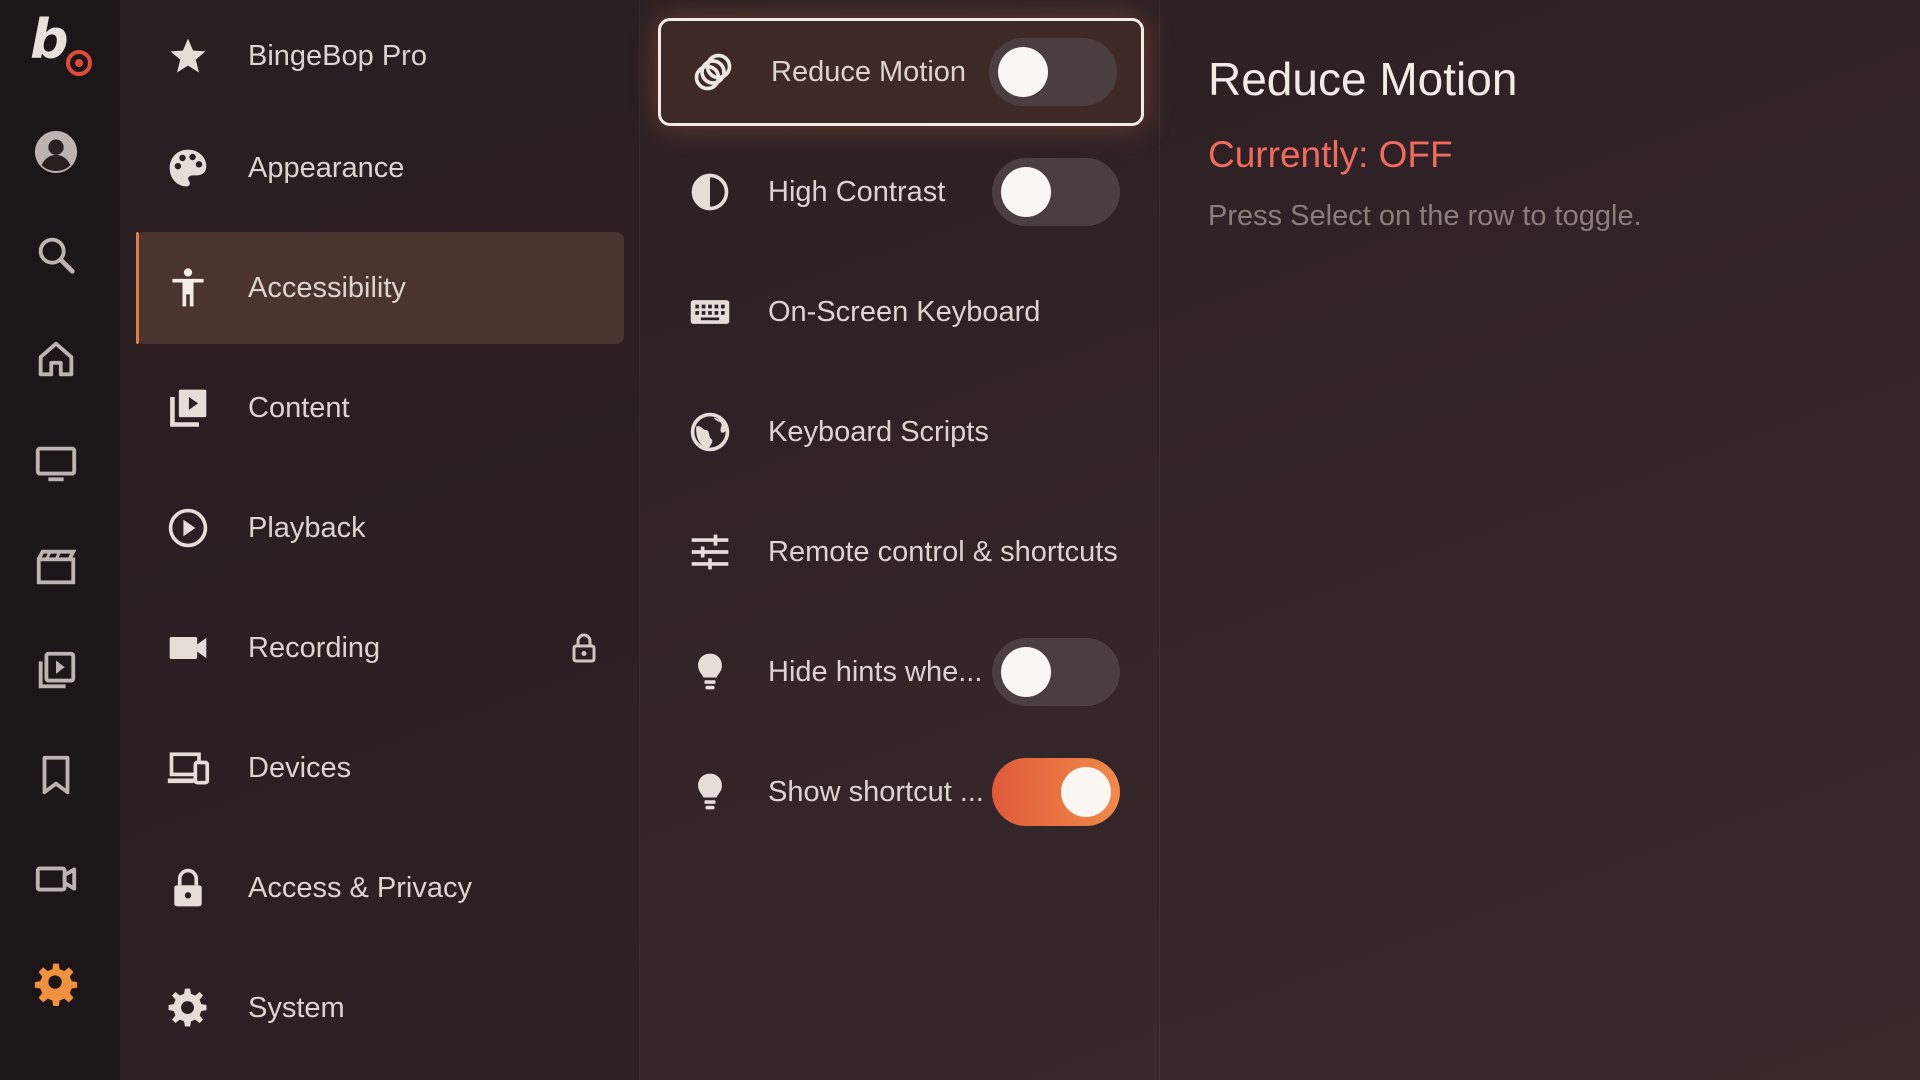 The height and width of the screenshot is (1080, 1920). I want to click on option-remote-control-shortcuts: Remote control & shortcuts, so click(901, 552).